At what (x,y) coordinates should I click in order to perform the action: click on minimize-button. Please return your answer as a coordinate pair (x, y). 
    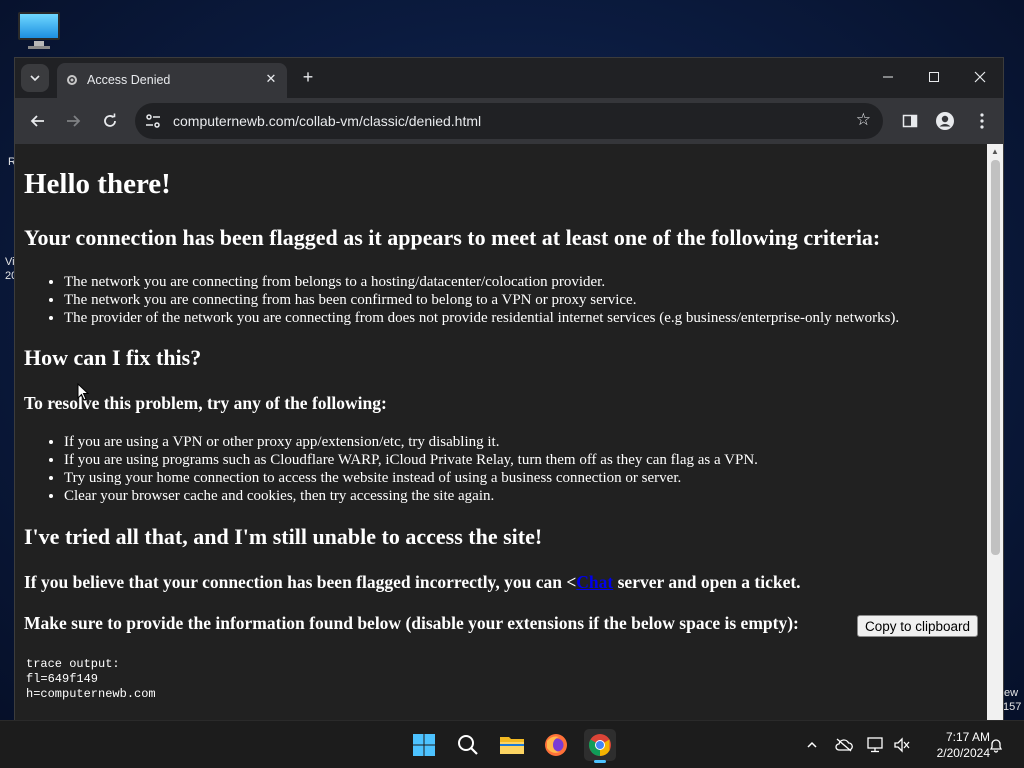
    Looking at the image, I should click on (888, 77).